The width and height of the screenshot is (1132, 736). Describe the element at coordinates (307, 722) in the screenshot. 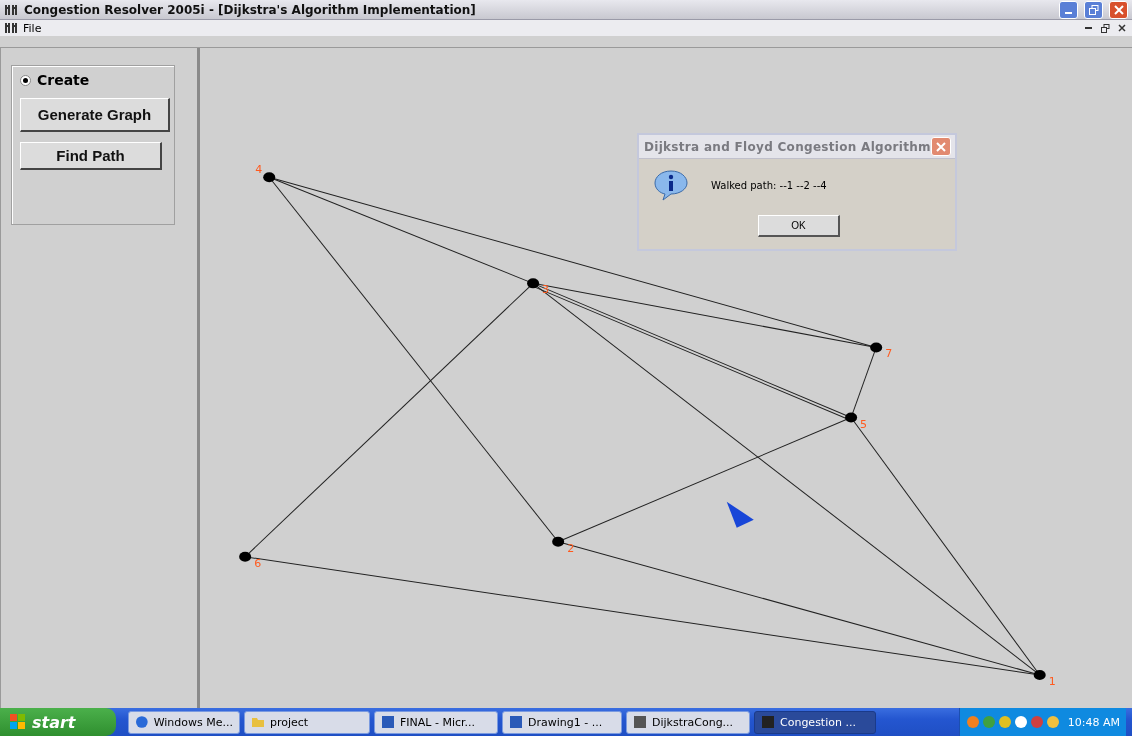

I see `taskbar-button: project` at that location.